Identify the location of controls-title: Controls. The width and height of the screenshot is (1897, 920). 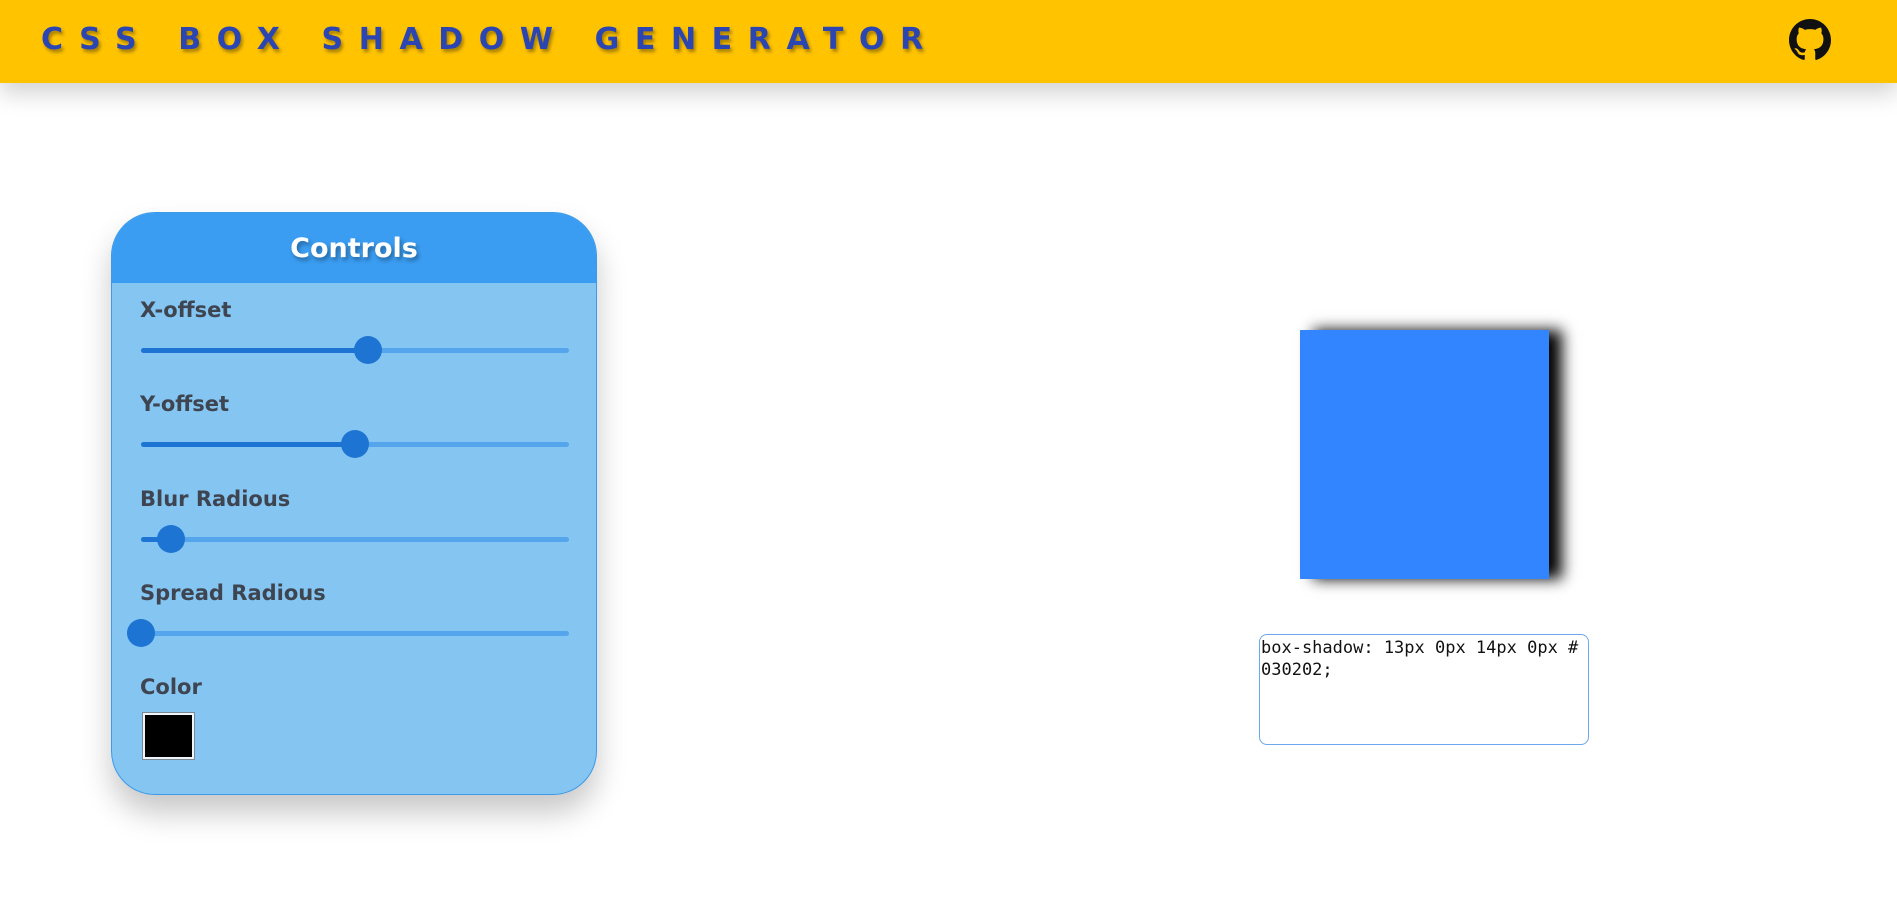
(354, 248).